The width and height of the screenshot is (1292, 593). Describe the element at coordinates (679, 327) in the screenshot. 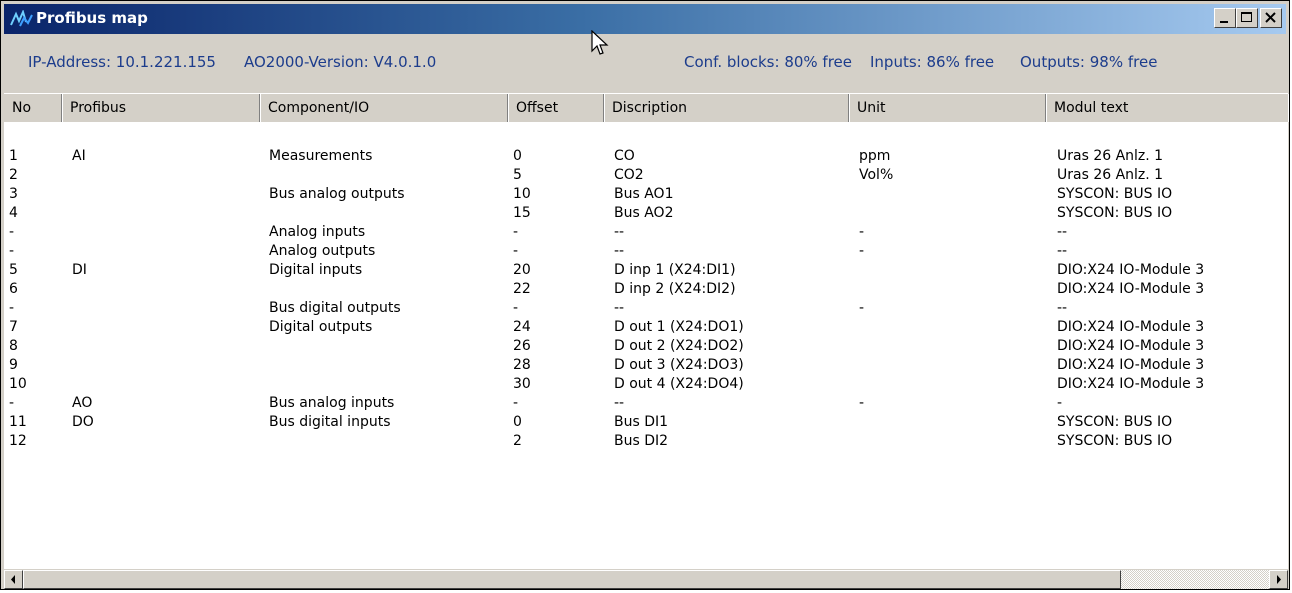

I see `cell-discription: D out 1 (X24:DO1)` at that location.